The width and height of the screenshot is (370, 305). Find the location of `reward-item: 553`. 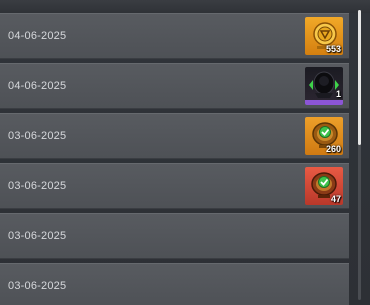

reward-item: 553 is located at coordinates (324, 36).